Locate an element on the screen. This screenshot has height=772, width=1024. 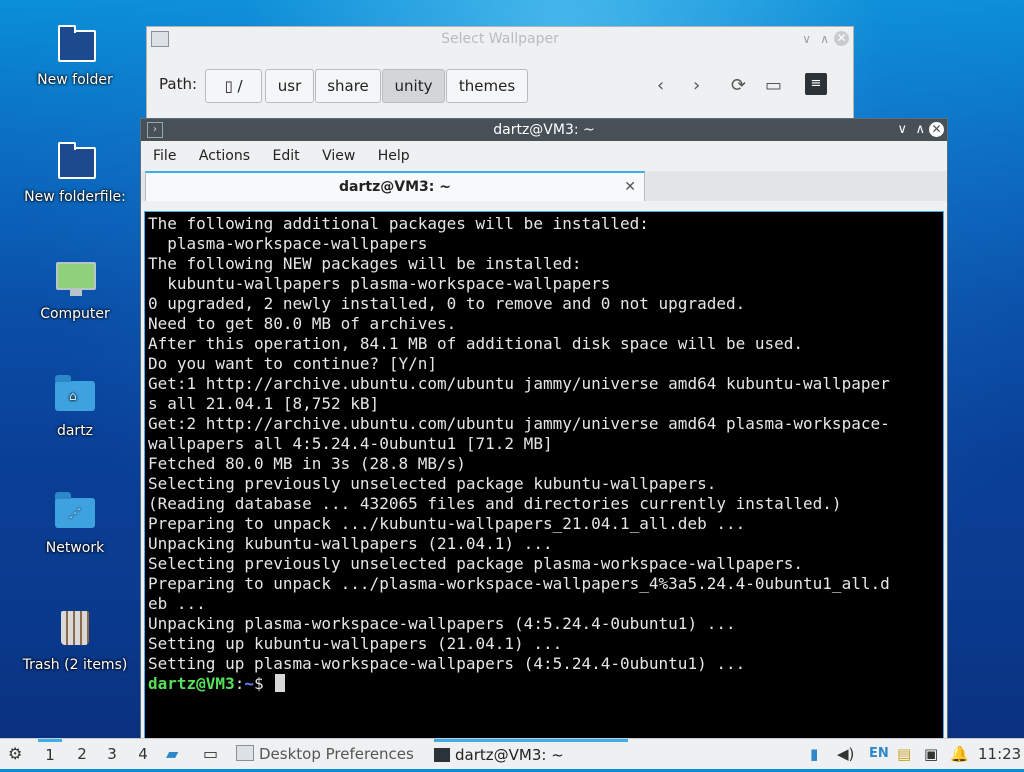
menu-actions: Actions is located at coordinates (224, 156).